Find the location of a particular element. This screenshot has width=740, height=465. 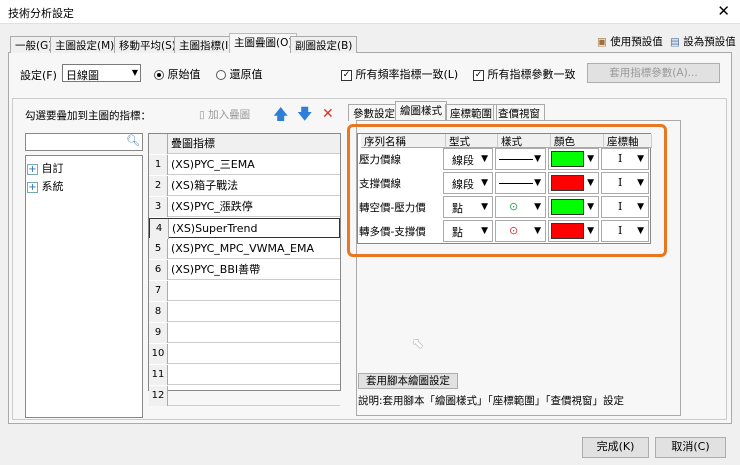

tab-4: 主圖疊圖(O) is located at coordinates (263, 43).